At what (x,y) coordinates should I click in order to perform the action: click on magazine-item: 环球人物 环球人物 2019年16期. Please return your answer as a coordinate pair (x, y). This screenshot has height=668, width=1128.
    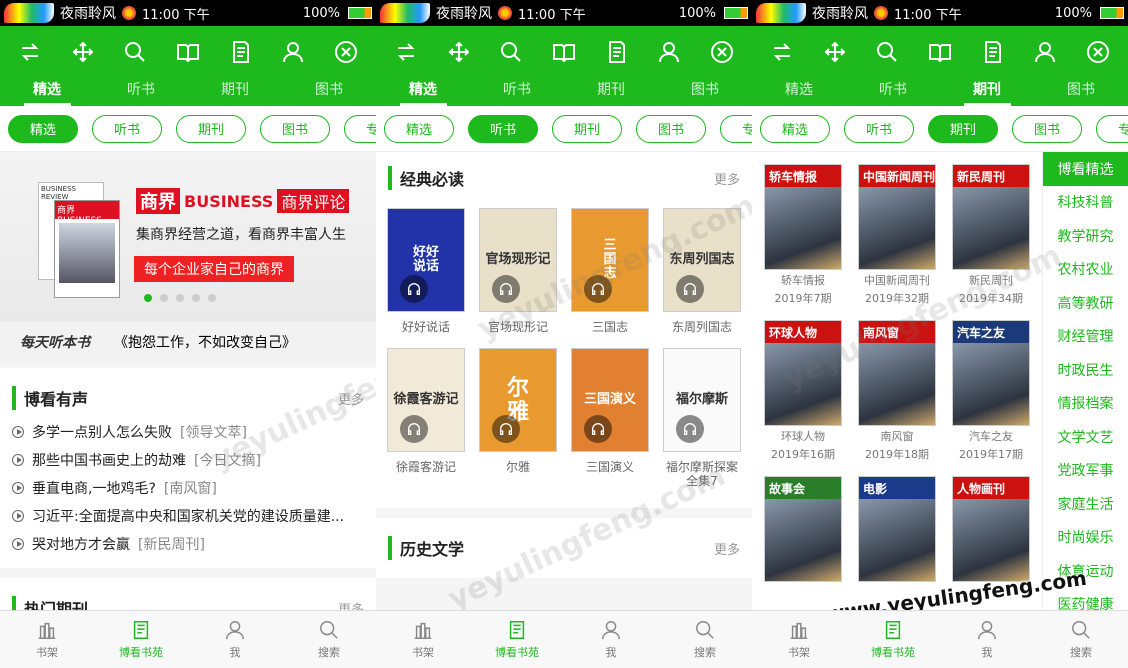
    Looking at the image, I should click on (803, 391).